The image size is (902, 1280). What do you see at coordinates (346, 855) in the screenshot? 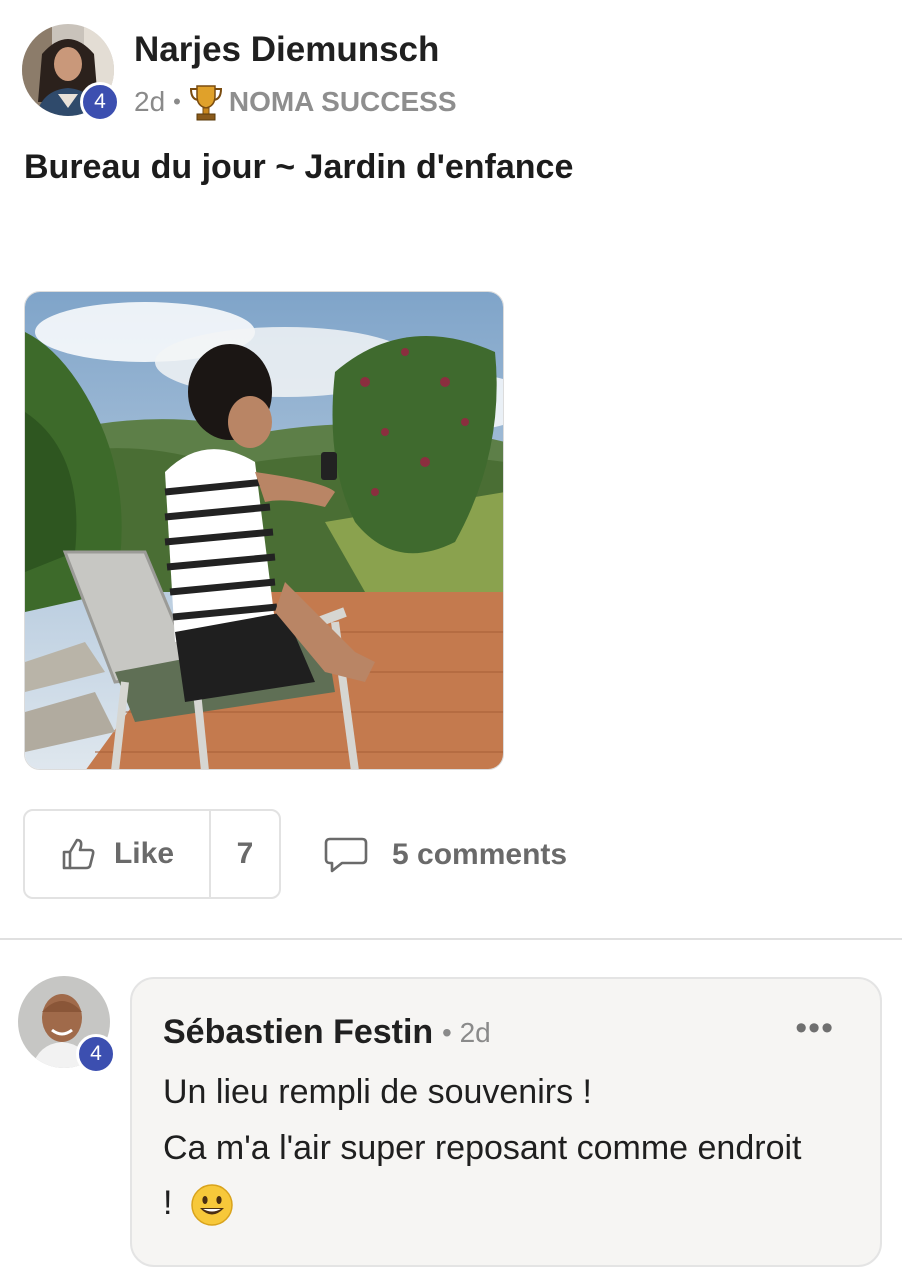
I see `speech-bubble-icon` at bounding box center [346, 855].